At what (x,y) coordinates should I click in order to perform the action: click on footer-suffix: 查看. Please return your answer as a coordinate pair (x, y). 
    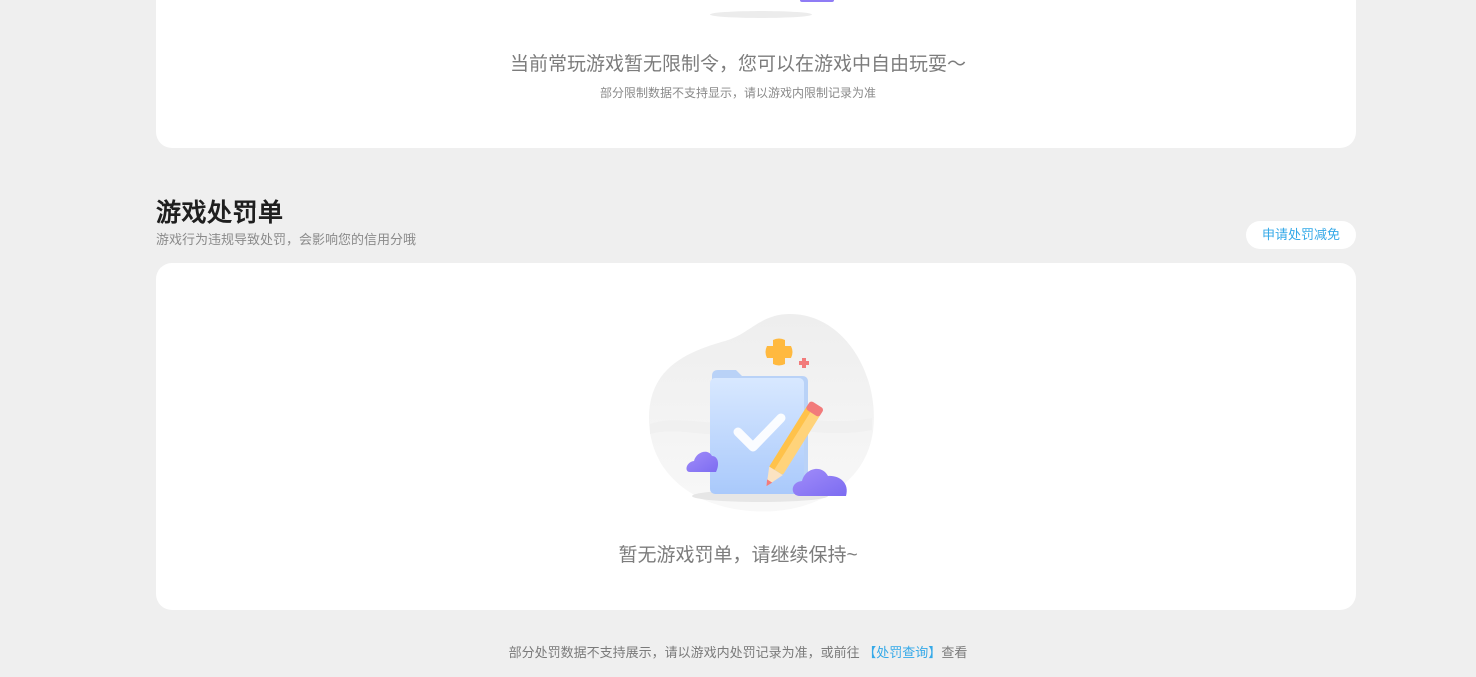
    Looking at the image, I should click on (954, 652).